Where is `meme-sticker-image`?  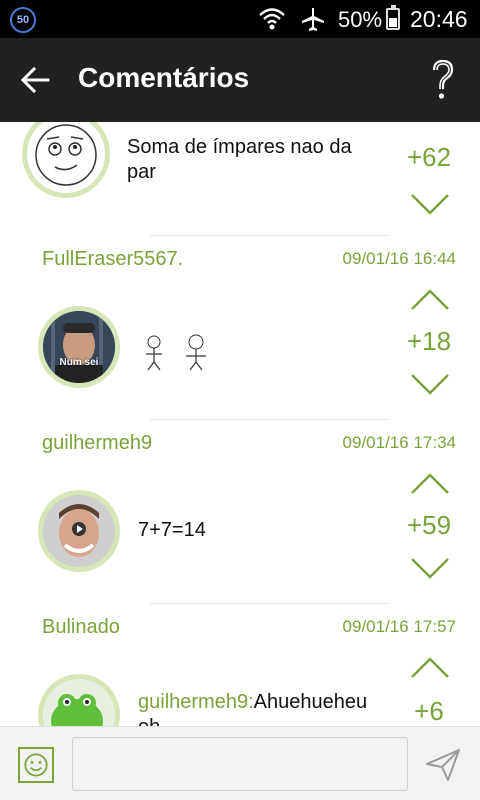
meme-sticker-image is located at coordinates (176, 352).